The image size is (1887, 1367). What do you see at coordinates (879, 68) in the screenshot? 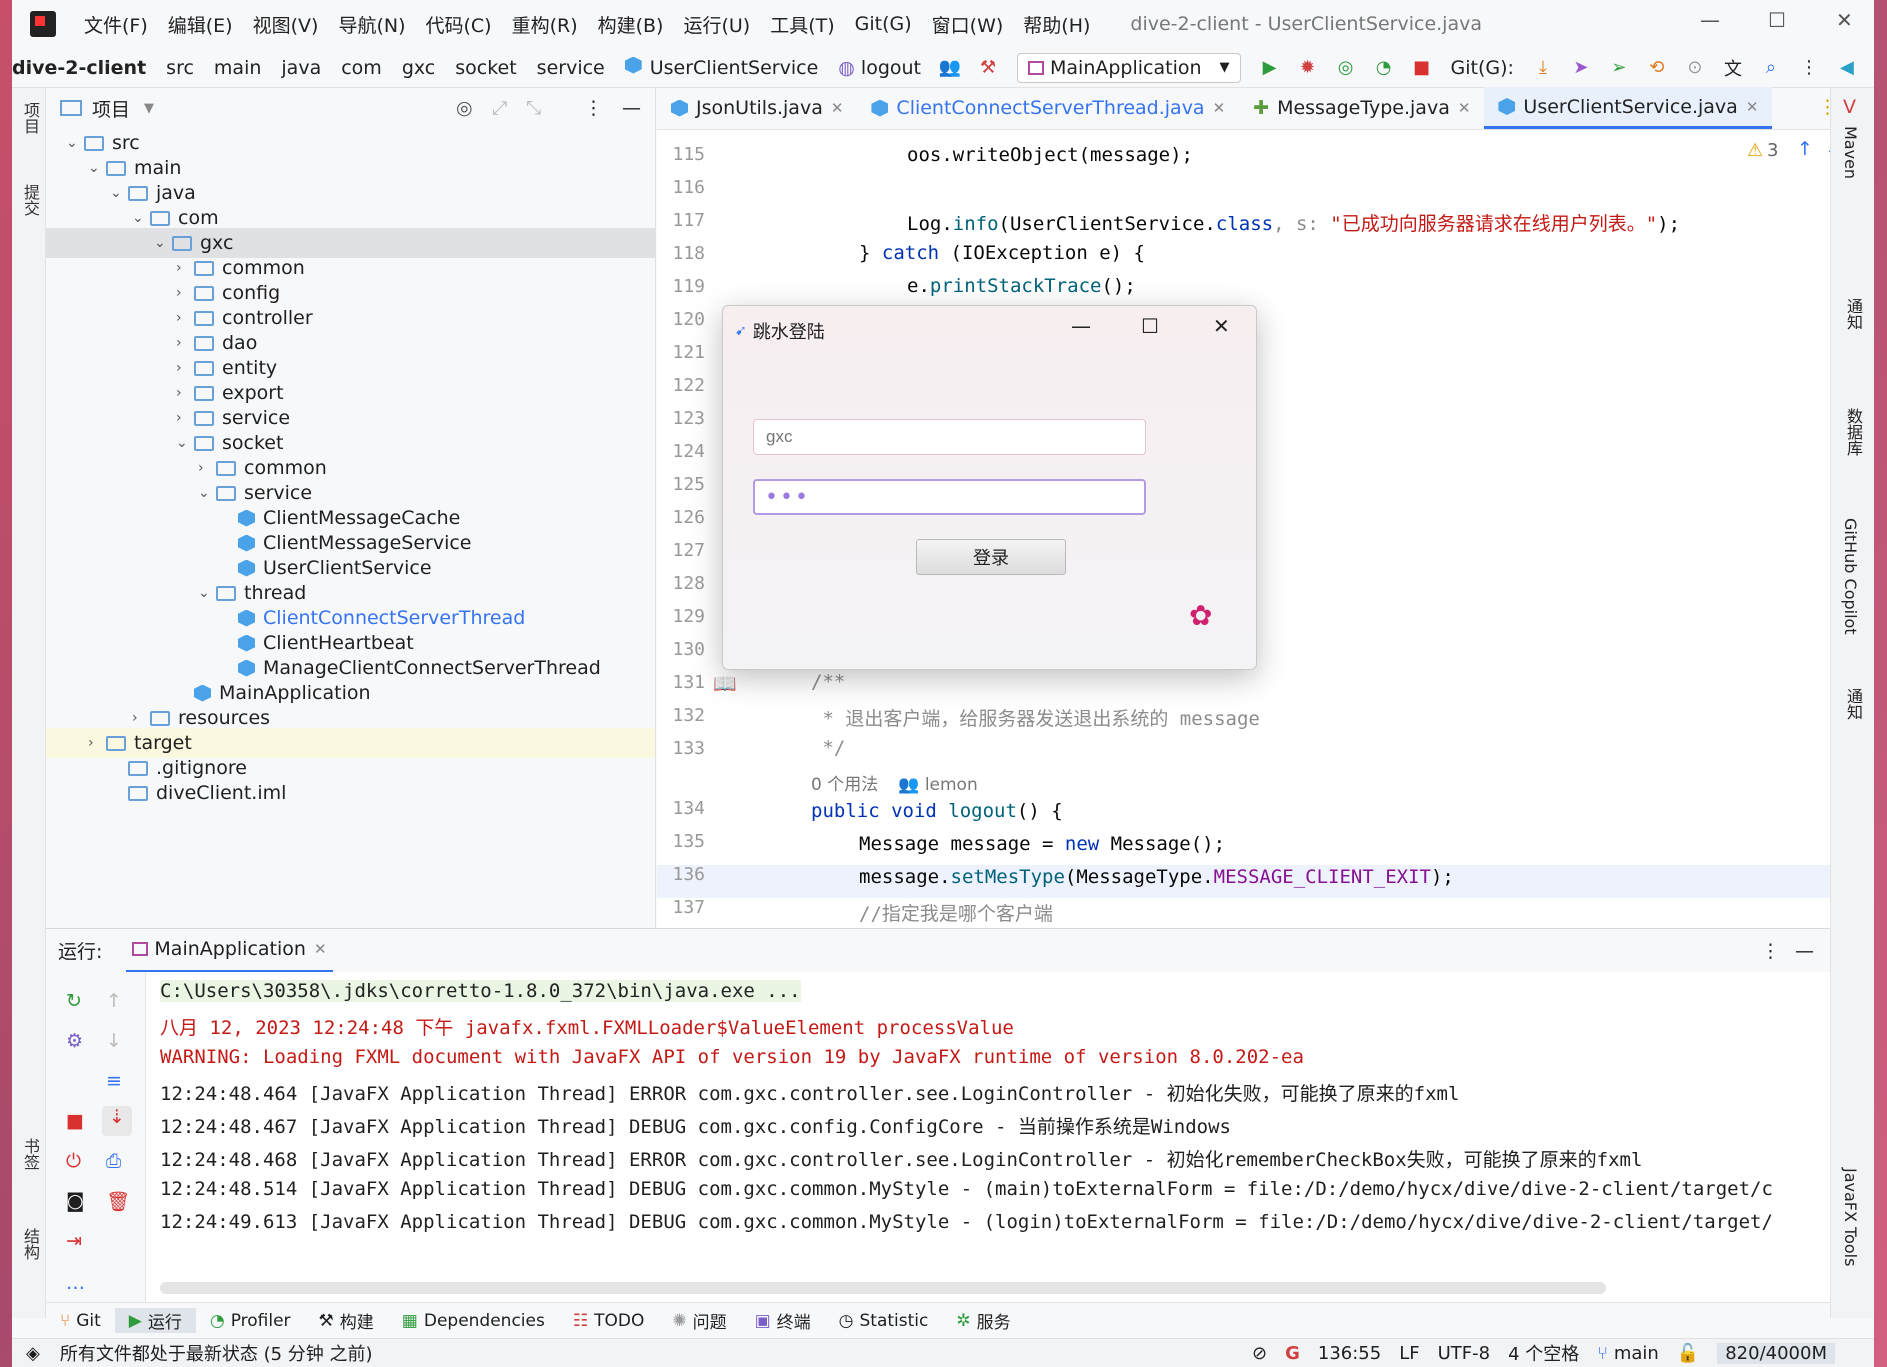
I see `breadcrumb-method: ◍ logout` at bounding box center [879, 68].